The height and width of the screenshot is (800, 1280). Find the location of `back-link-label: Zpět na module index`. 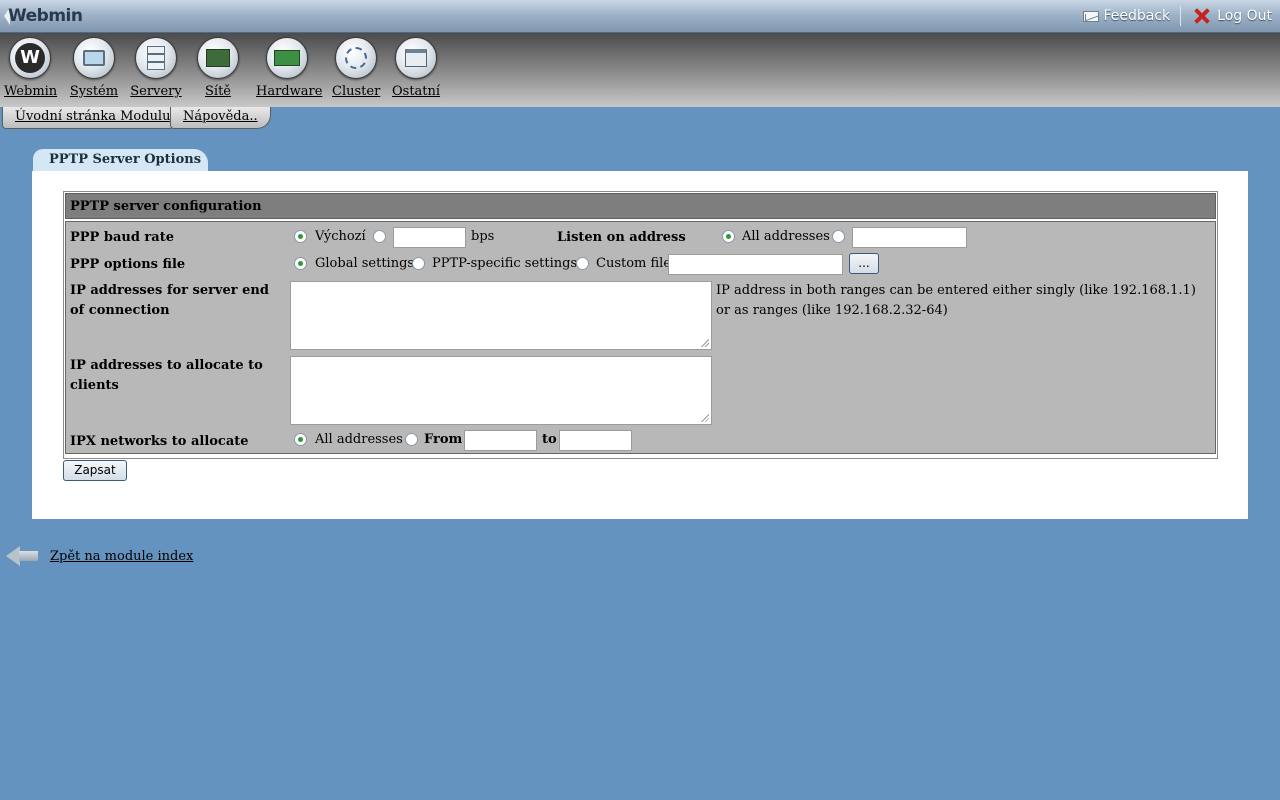

back-link-label: Zpět na module index is located at coordinates (122, 556).